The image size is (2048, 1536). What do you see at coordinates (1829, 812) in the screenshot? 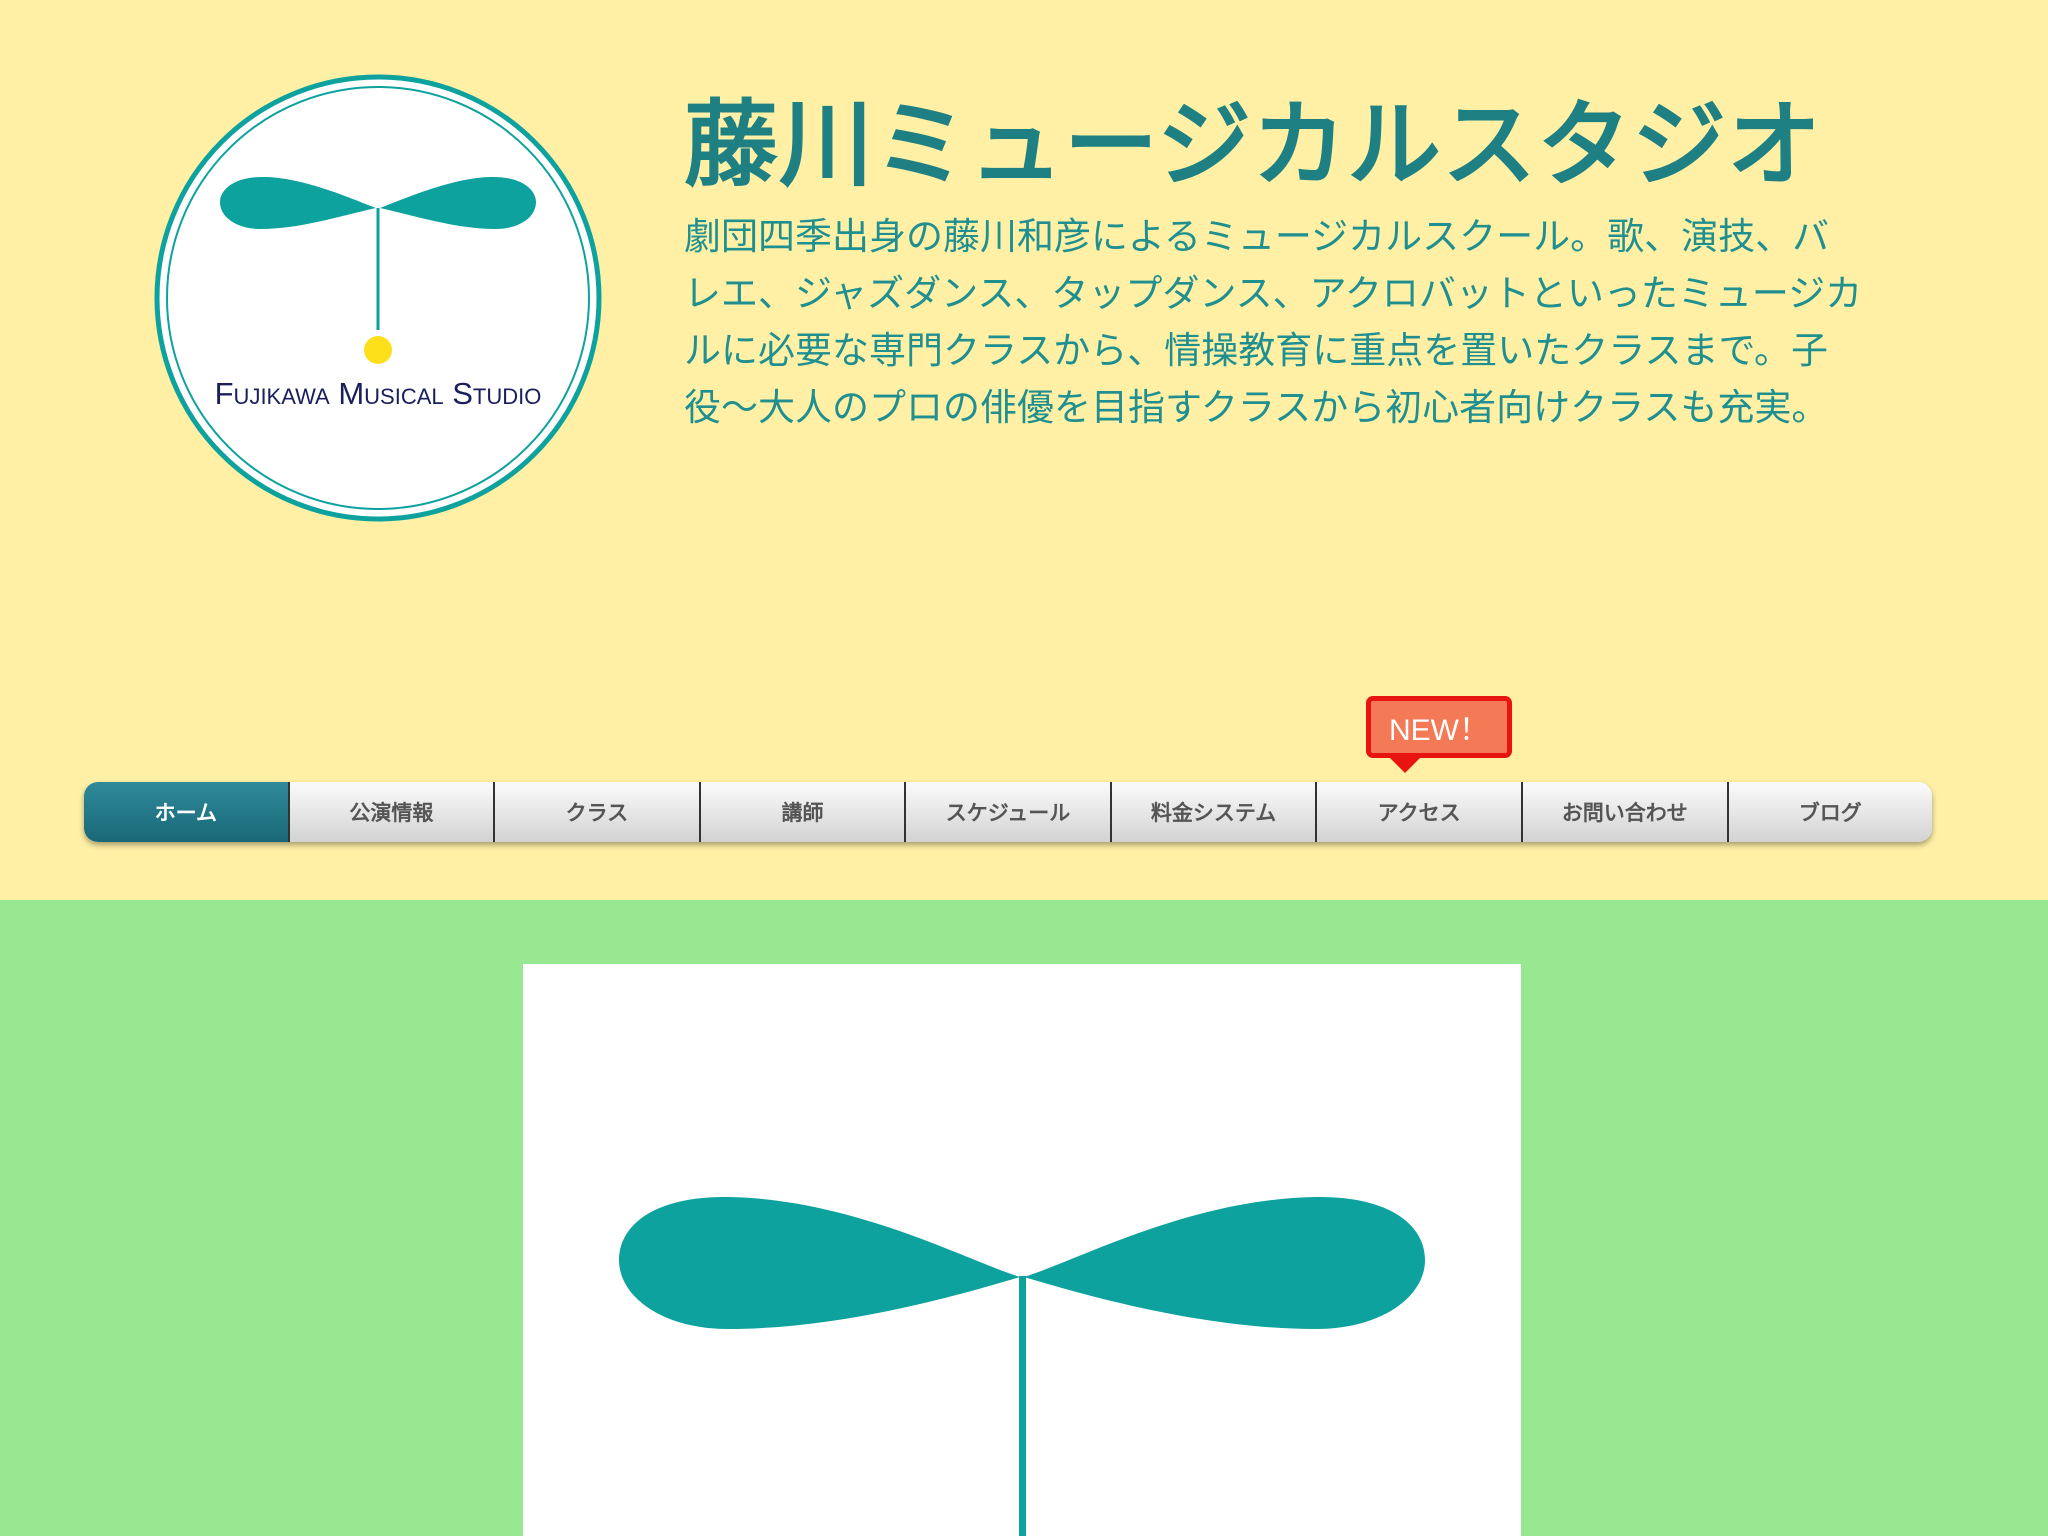
I see `nav-item-blog: ブログ` at bounding box center [1829, 812].